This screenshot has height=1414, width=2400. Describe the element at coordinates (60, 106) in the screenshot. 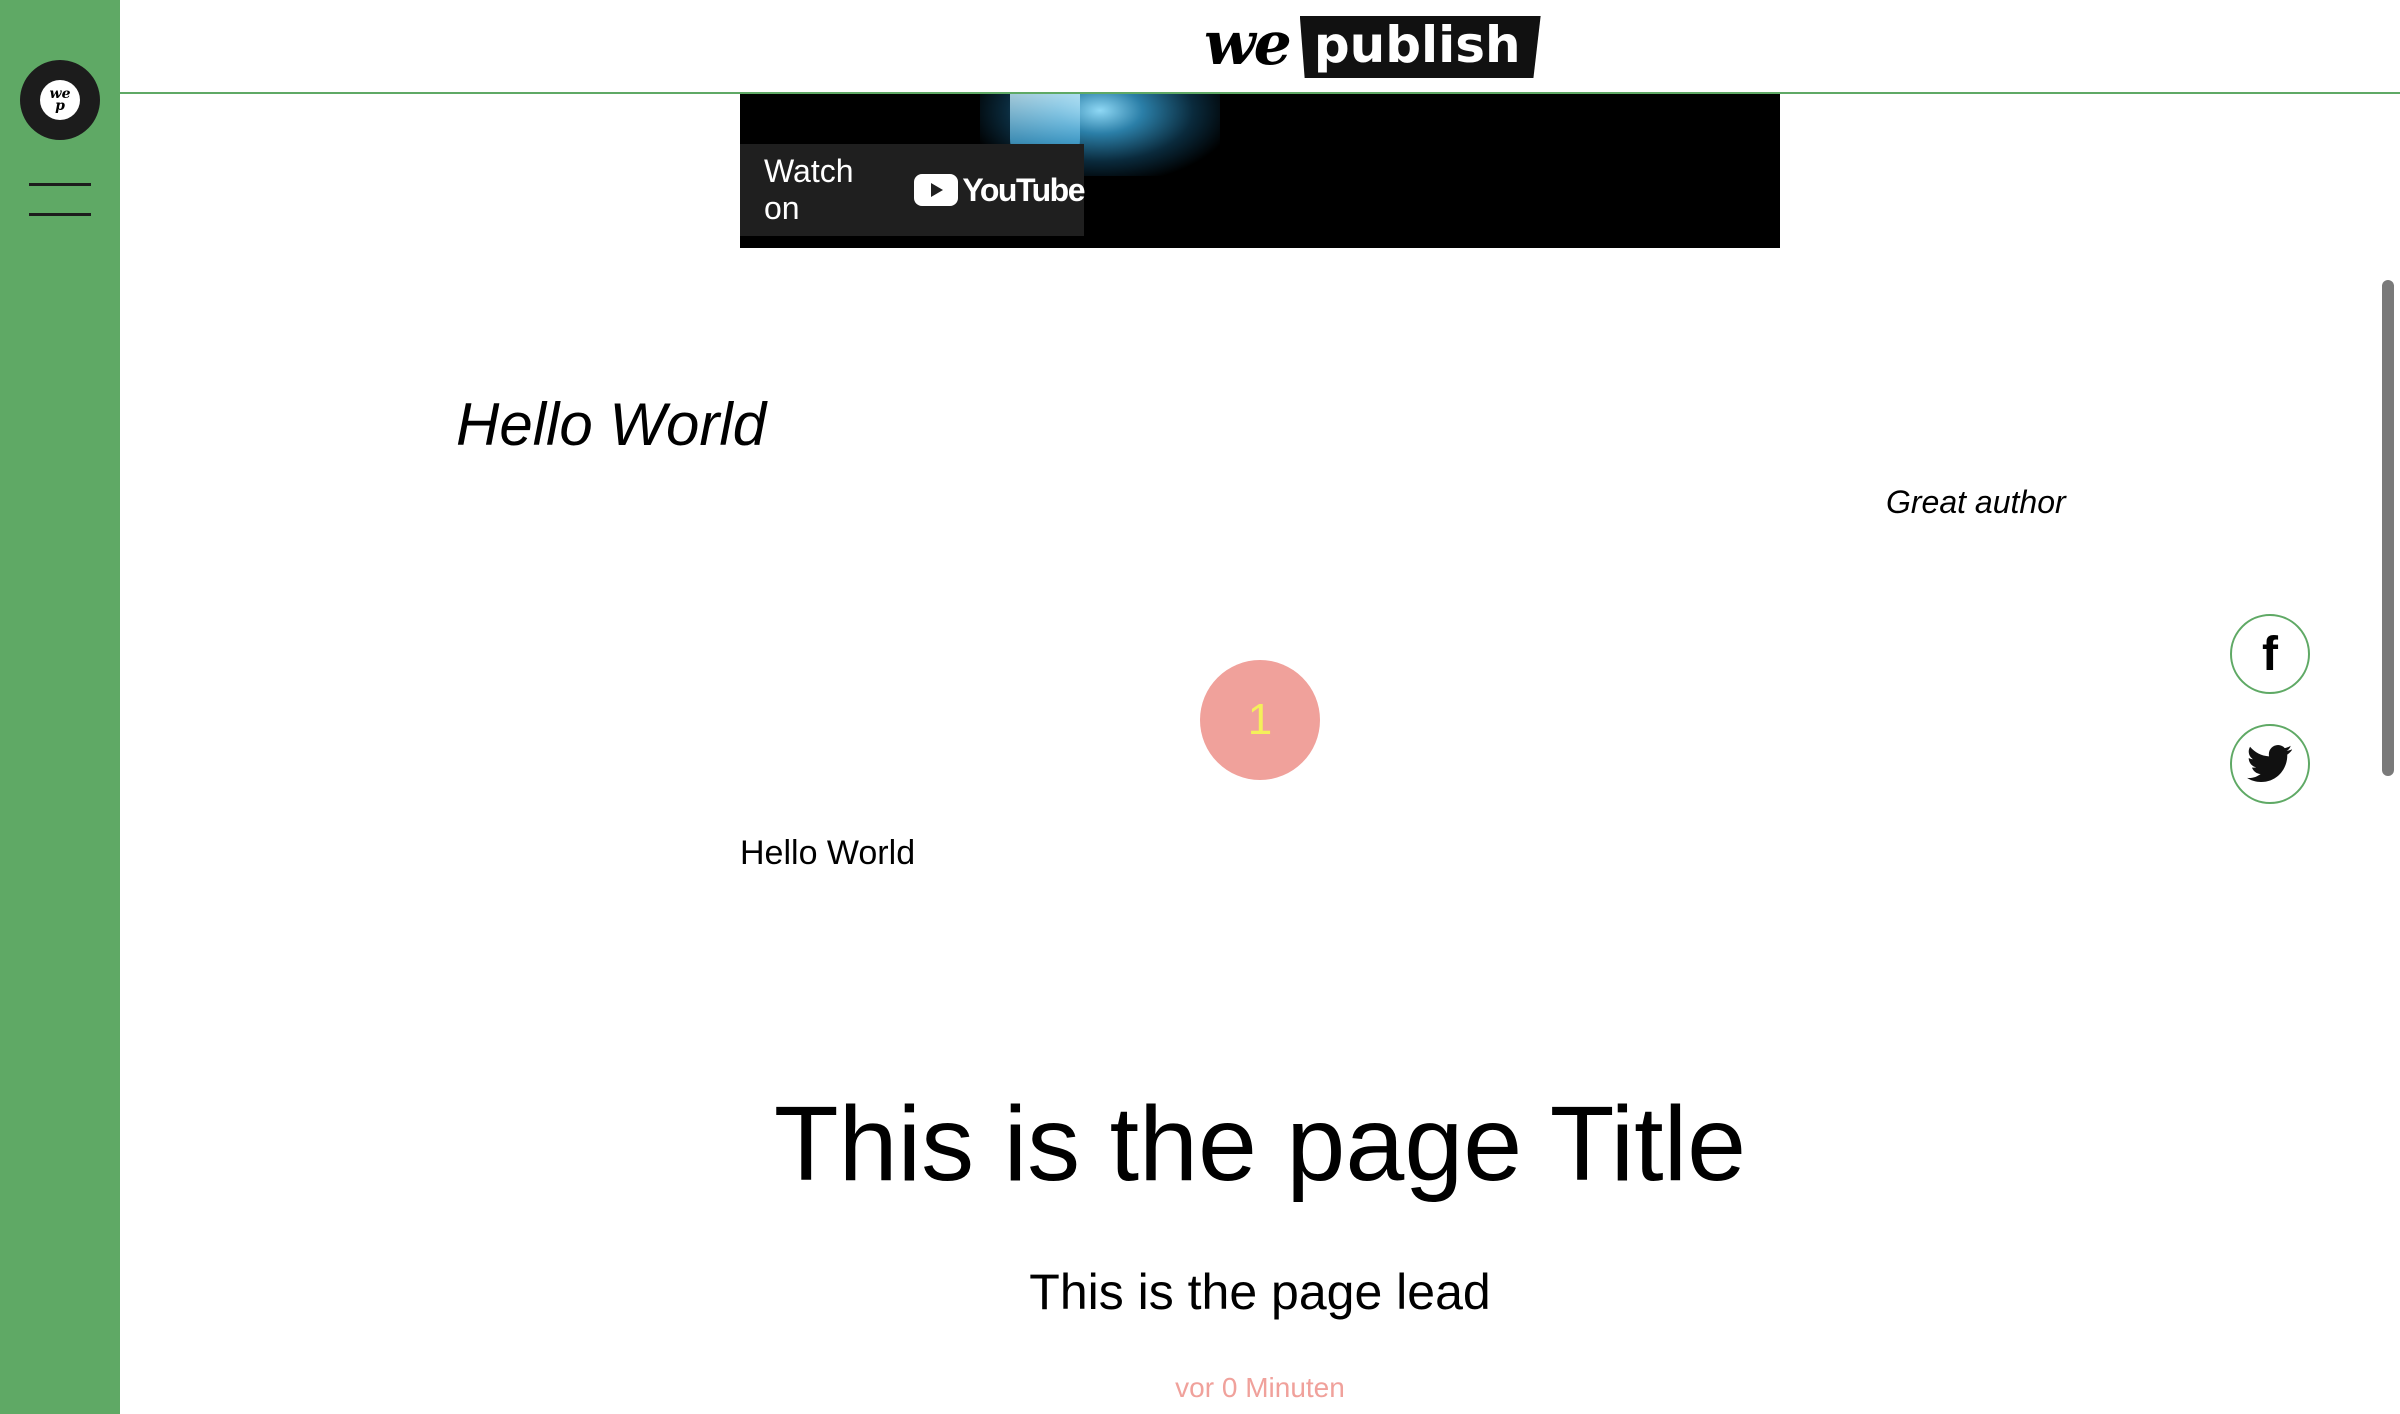

I see `logo-bottom-text: p` at that location.